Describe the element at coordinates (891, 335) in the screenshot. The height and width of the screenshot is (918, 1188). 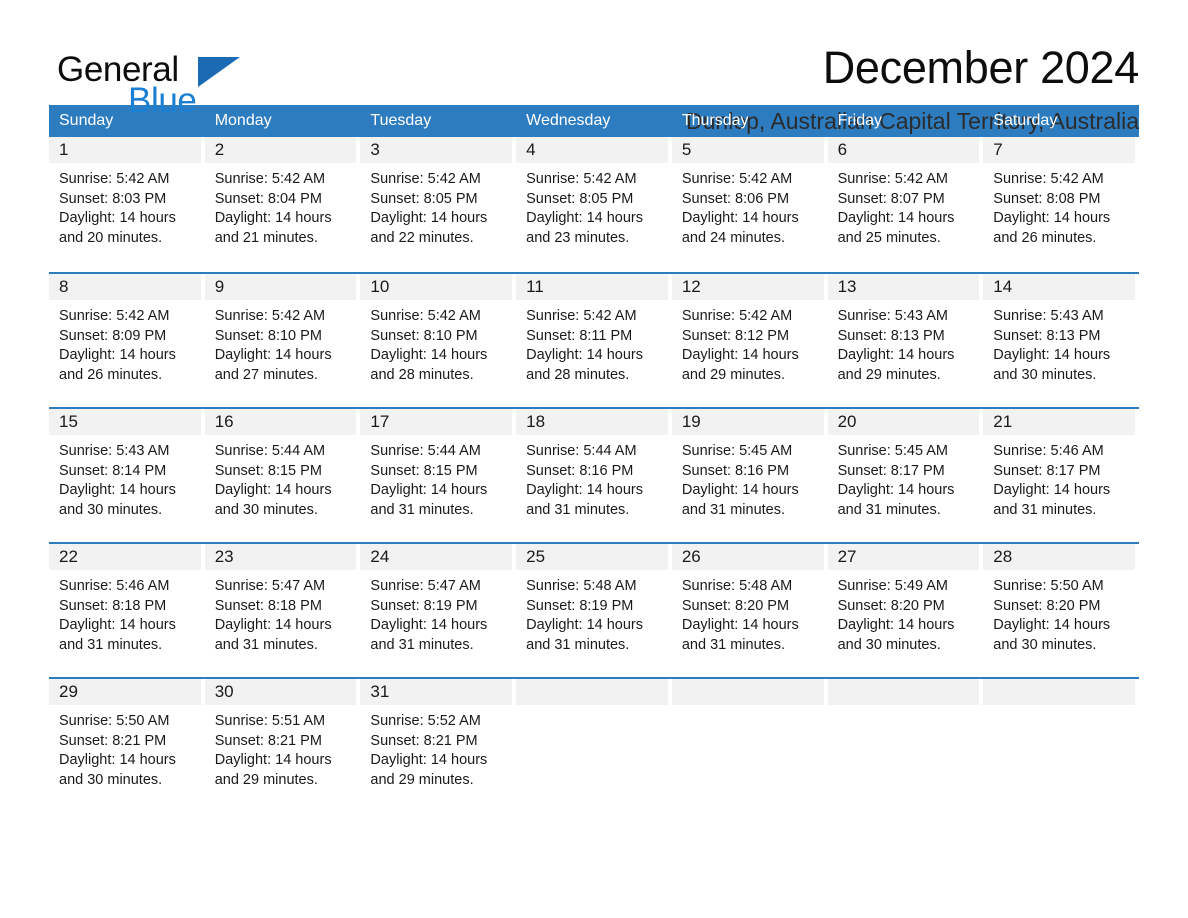
I see `sunset-text: Sunset: 8:13 PM` at that location.